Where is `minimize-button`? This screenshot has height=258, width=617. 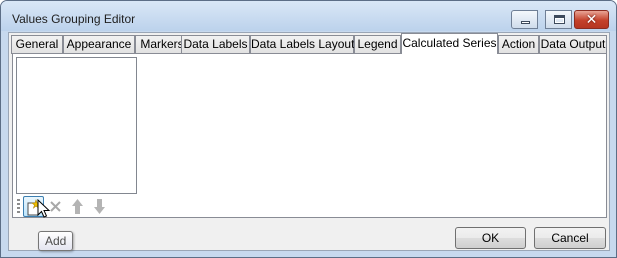 minimize-button is located at coordinates (524, 19).